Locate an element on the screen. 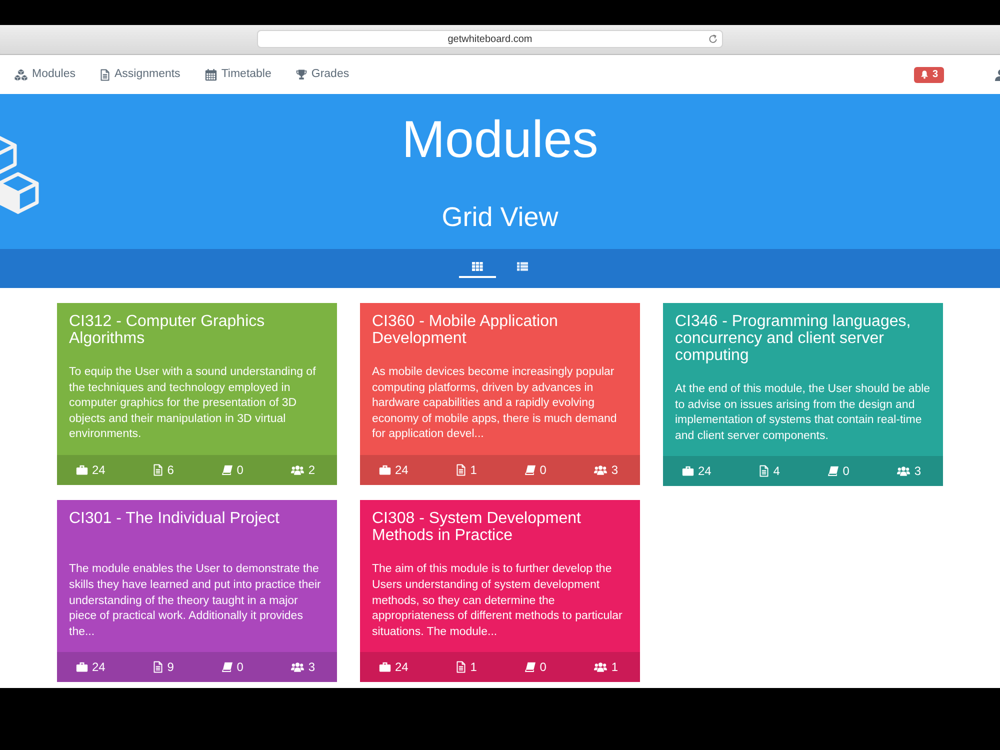 The height and width of the screenshot is (750, 1000). reload-icon is located at coordinates (713, 39).